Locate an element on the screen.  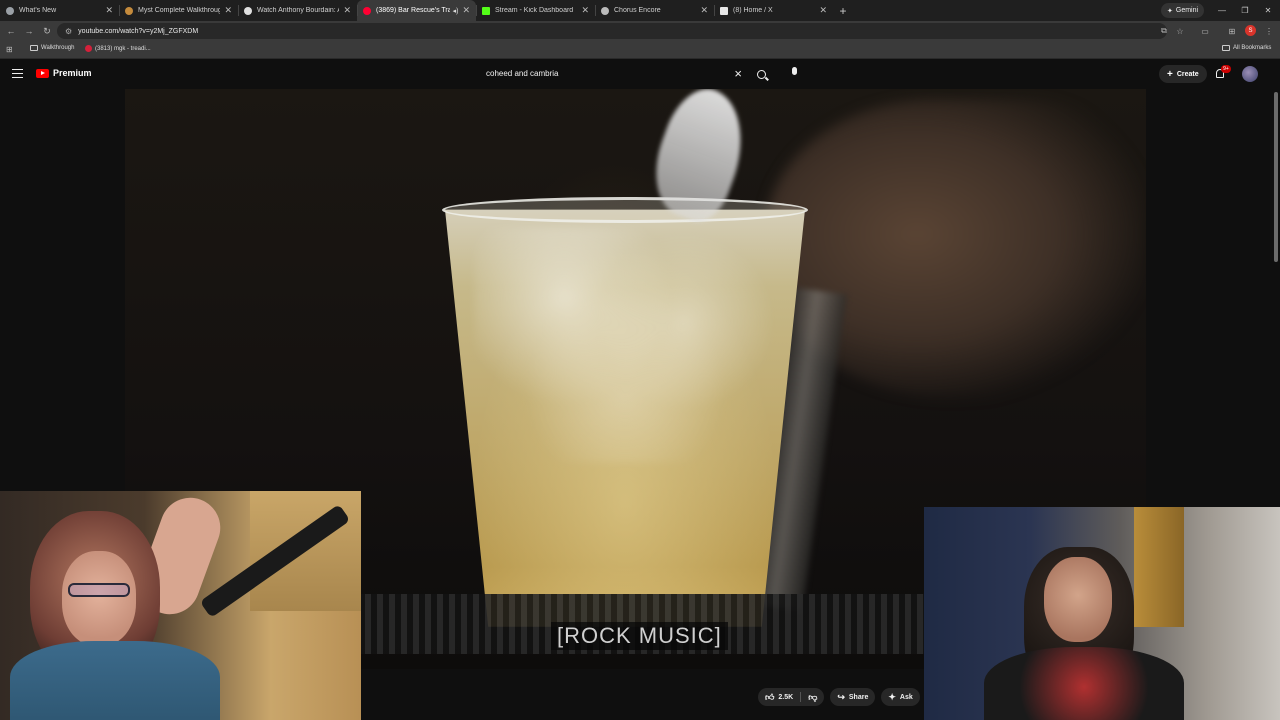
tab-title: (8) Home / X is located at coordinates (753, 10).